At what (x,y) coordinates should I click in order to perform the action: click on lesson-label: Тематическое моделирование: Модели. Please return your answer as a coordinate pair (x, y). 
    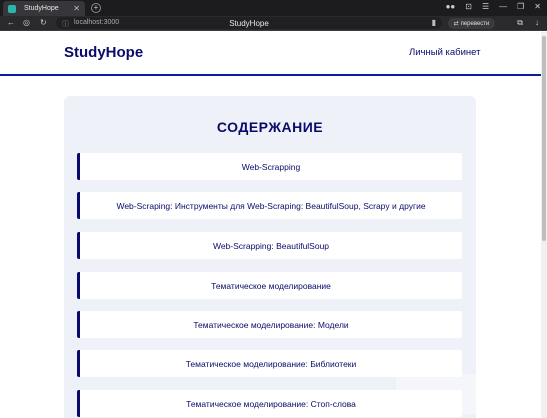
    Looking at the image, I should click on (271, 324).